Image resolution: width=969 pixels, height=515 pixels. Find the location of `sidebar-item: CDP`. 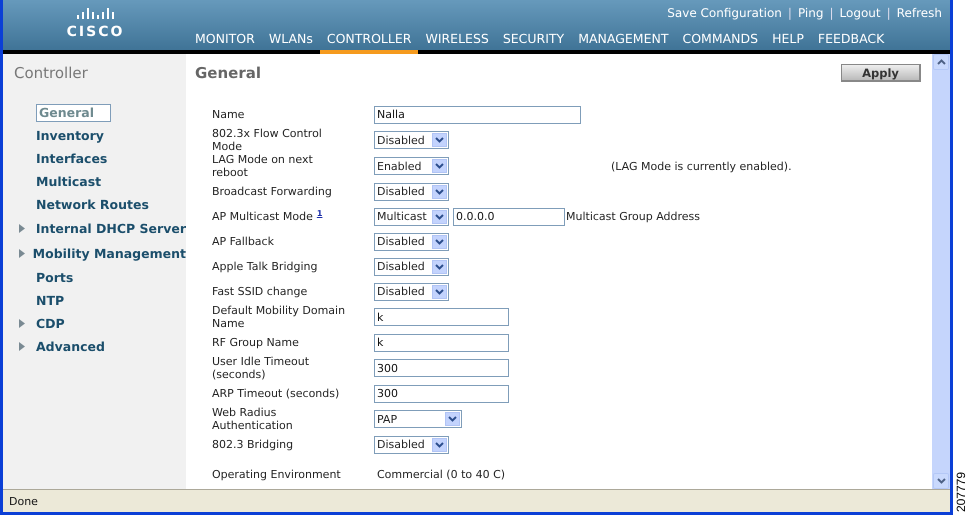

sidebar-item: CDP is located at coordinates (50, 323).